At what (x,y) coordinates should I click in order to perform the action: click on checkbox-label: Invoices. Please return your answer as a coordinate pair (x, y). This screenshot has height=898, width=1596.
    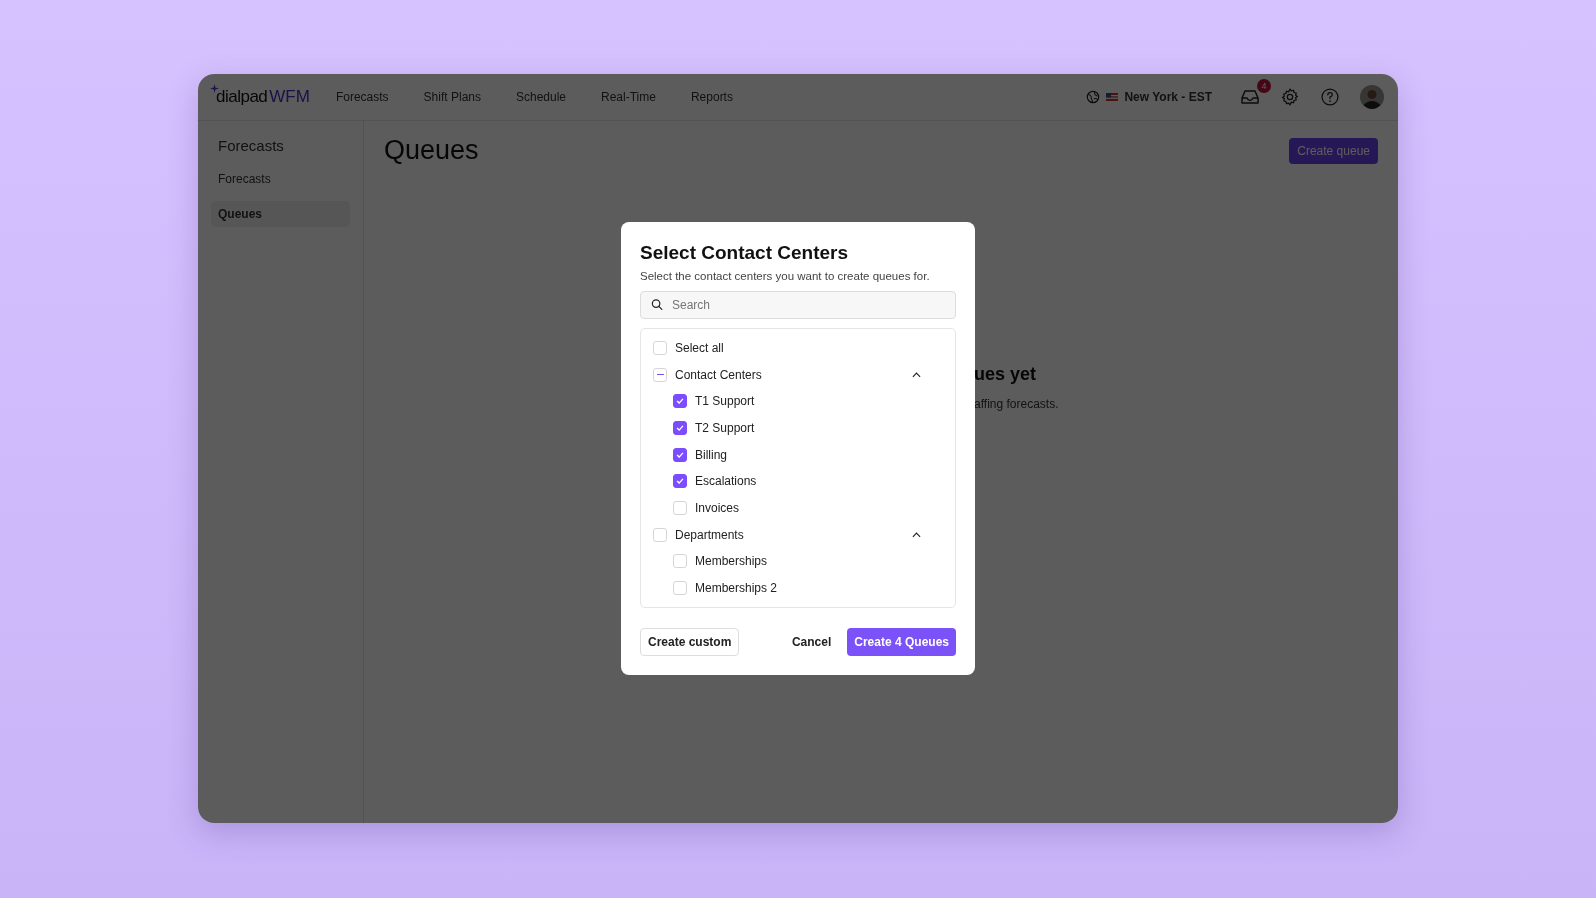
    Looking at the image, I should click on (717, 508).